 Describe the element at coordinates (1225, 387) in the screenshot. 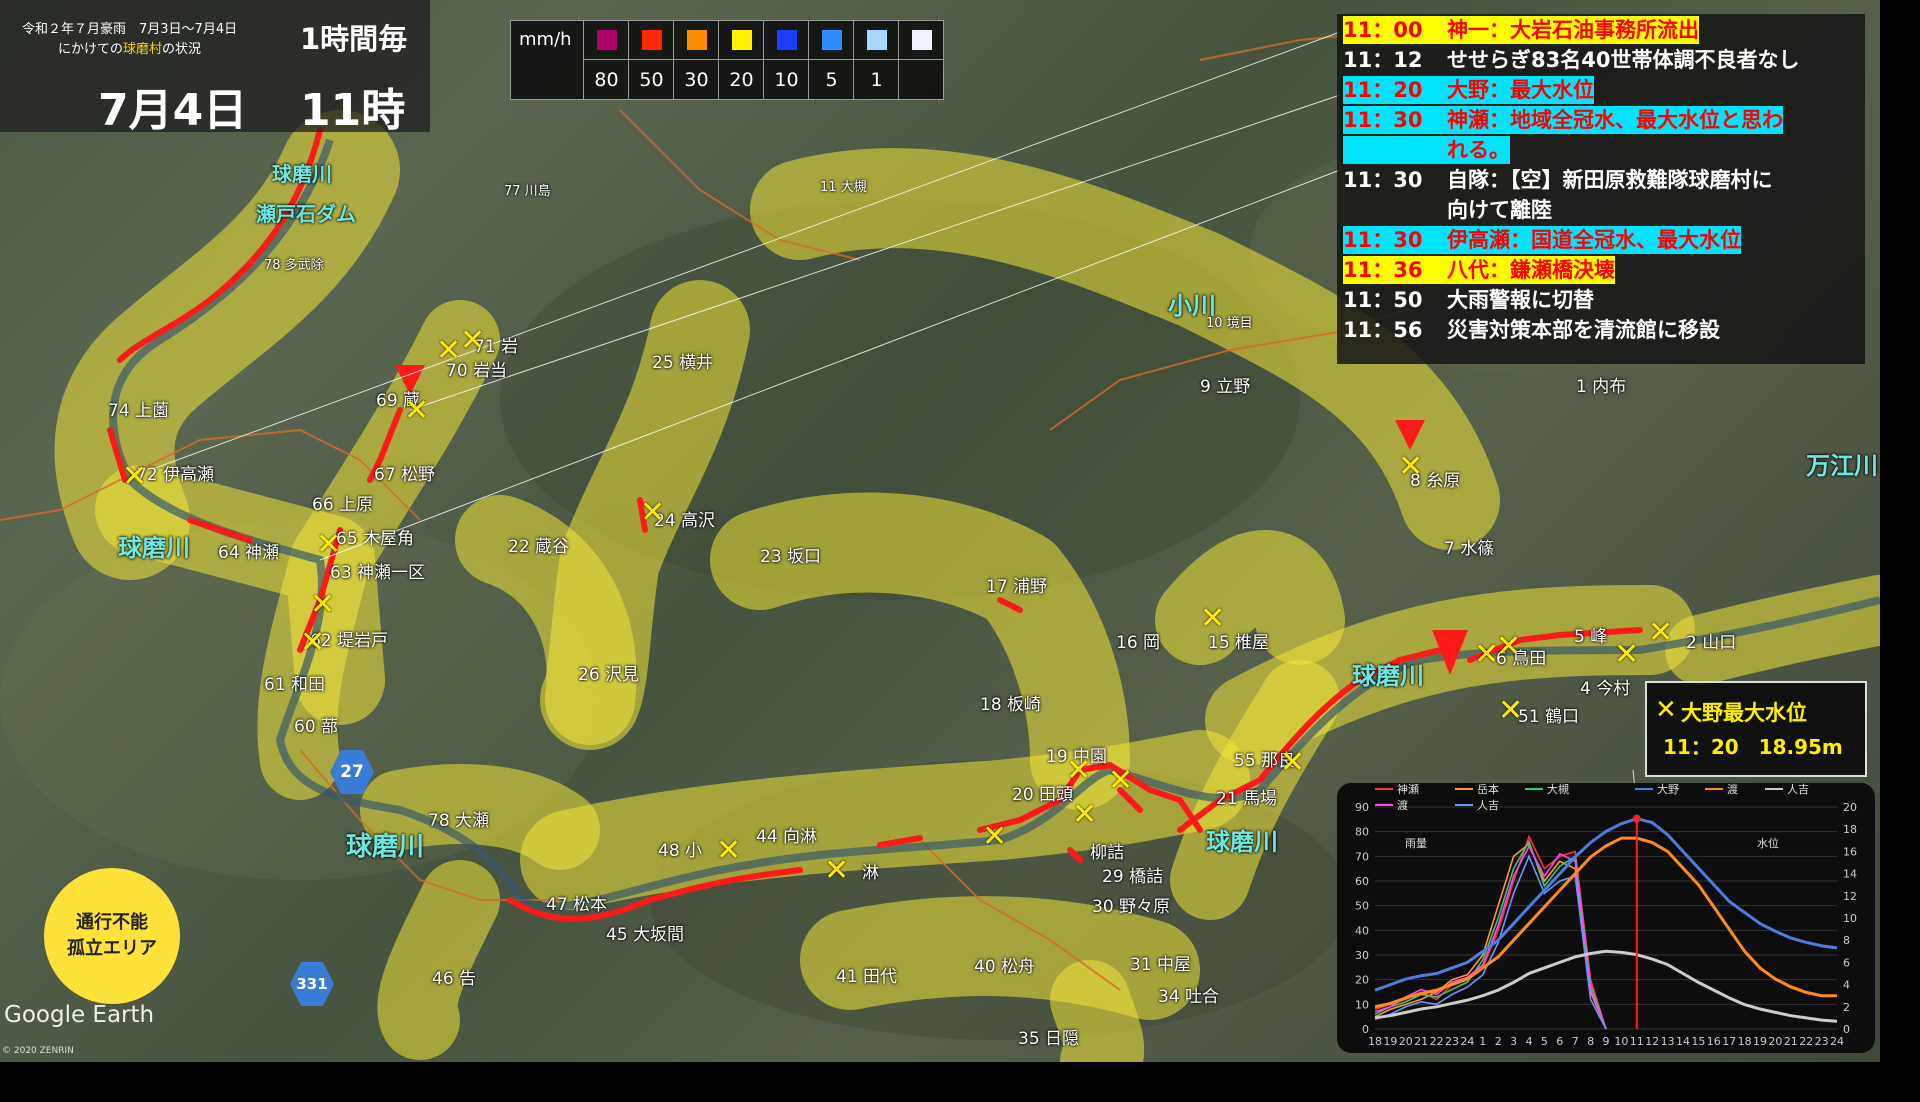

I see `place-label: 9 立野` at that location.